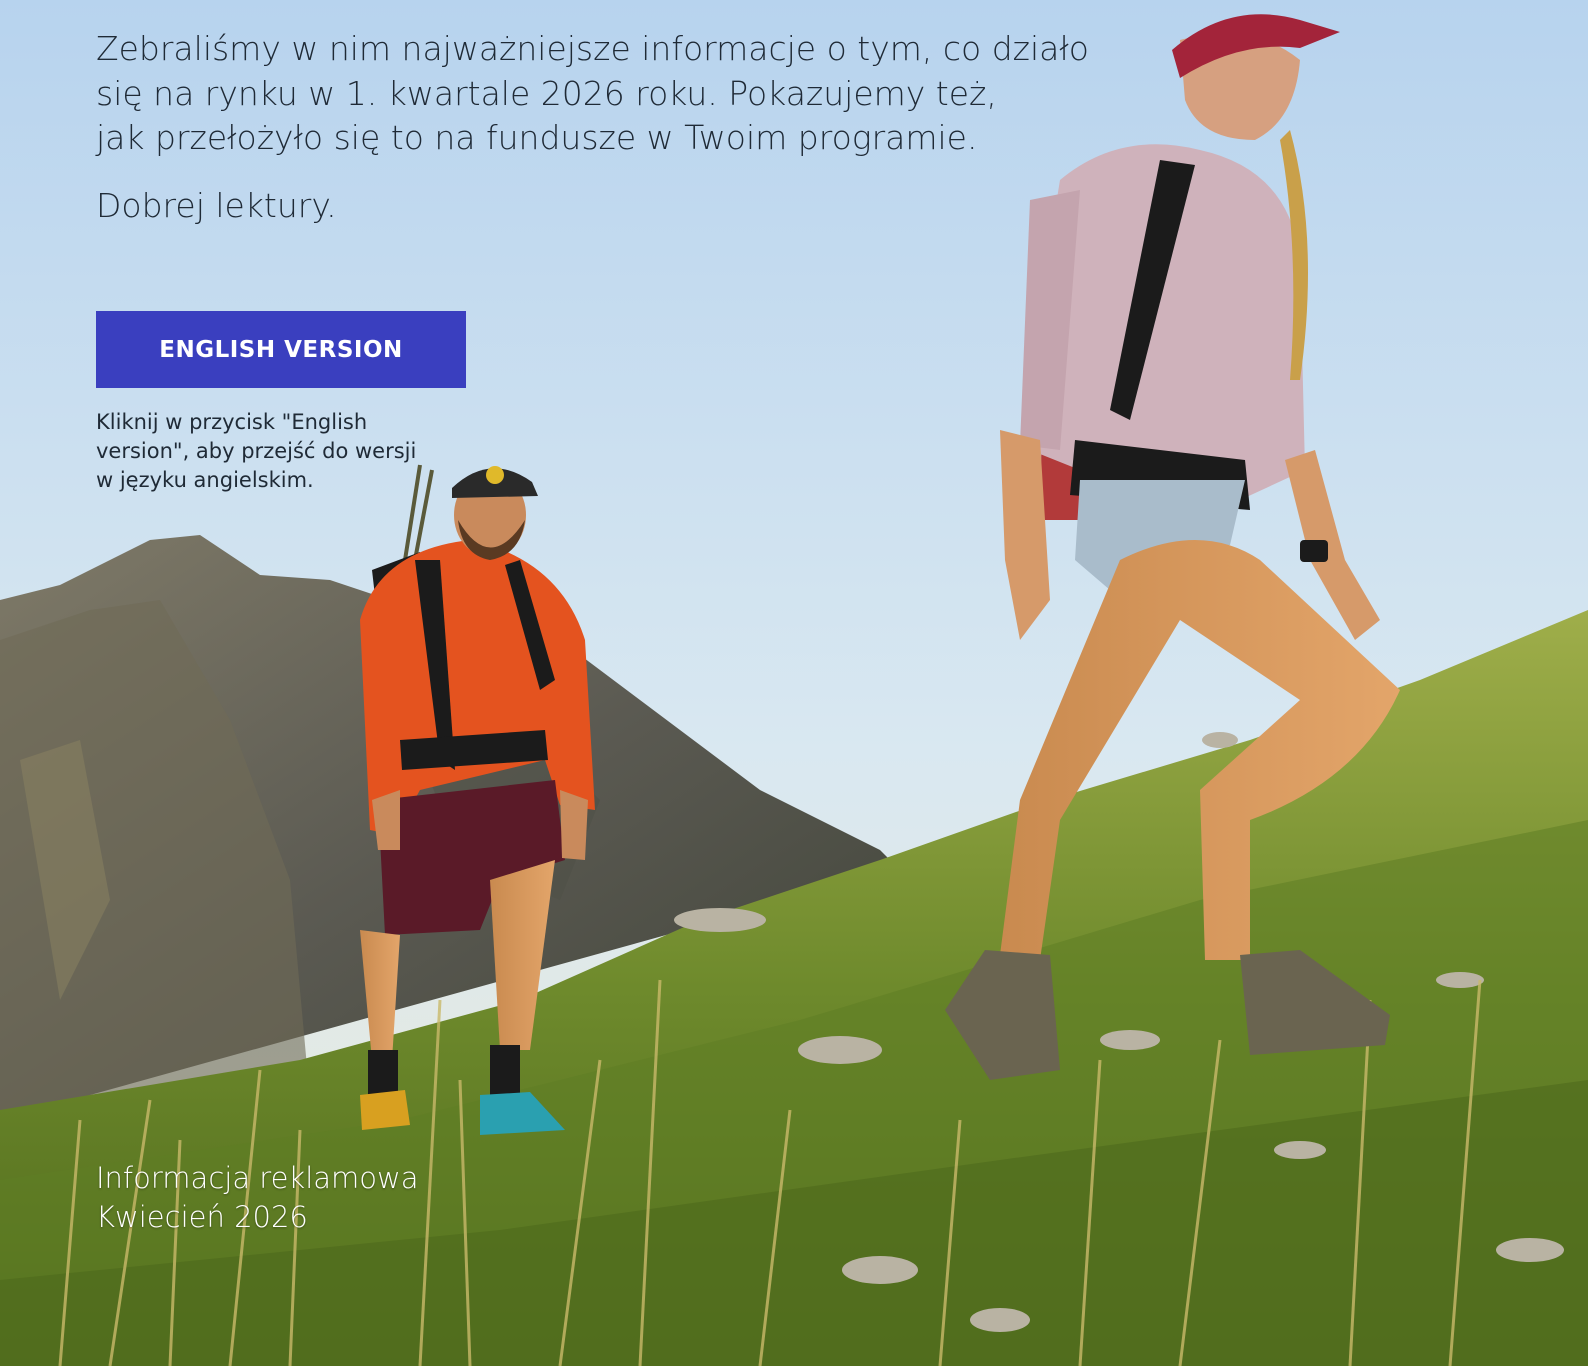  Describe the element at coordinates (281, 349) in the screenshot. I see `english-version-button: ENGLISH VERSION` at that location.